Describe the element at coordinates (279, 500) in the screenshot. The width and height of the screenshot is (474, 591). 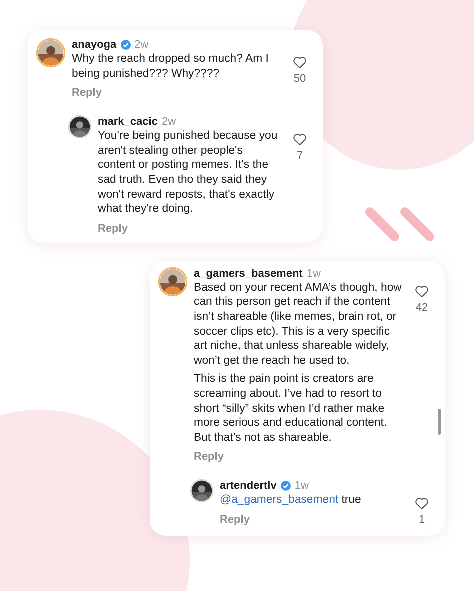
I see `mention-link: @a_gamers_basement` at that location.